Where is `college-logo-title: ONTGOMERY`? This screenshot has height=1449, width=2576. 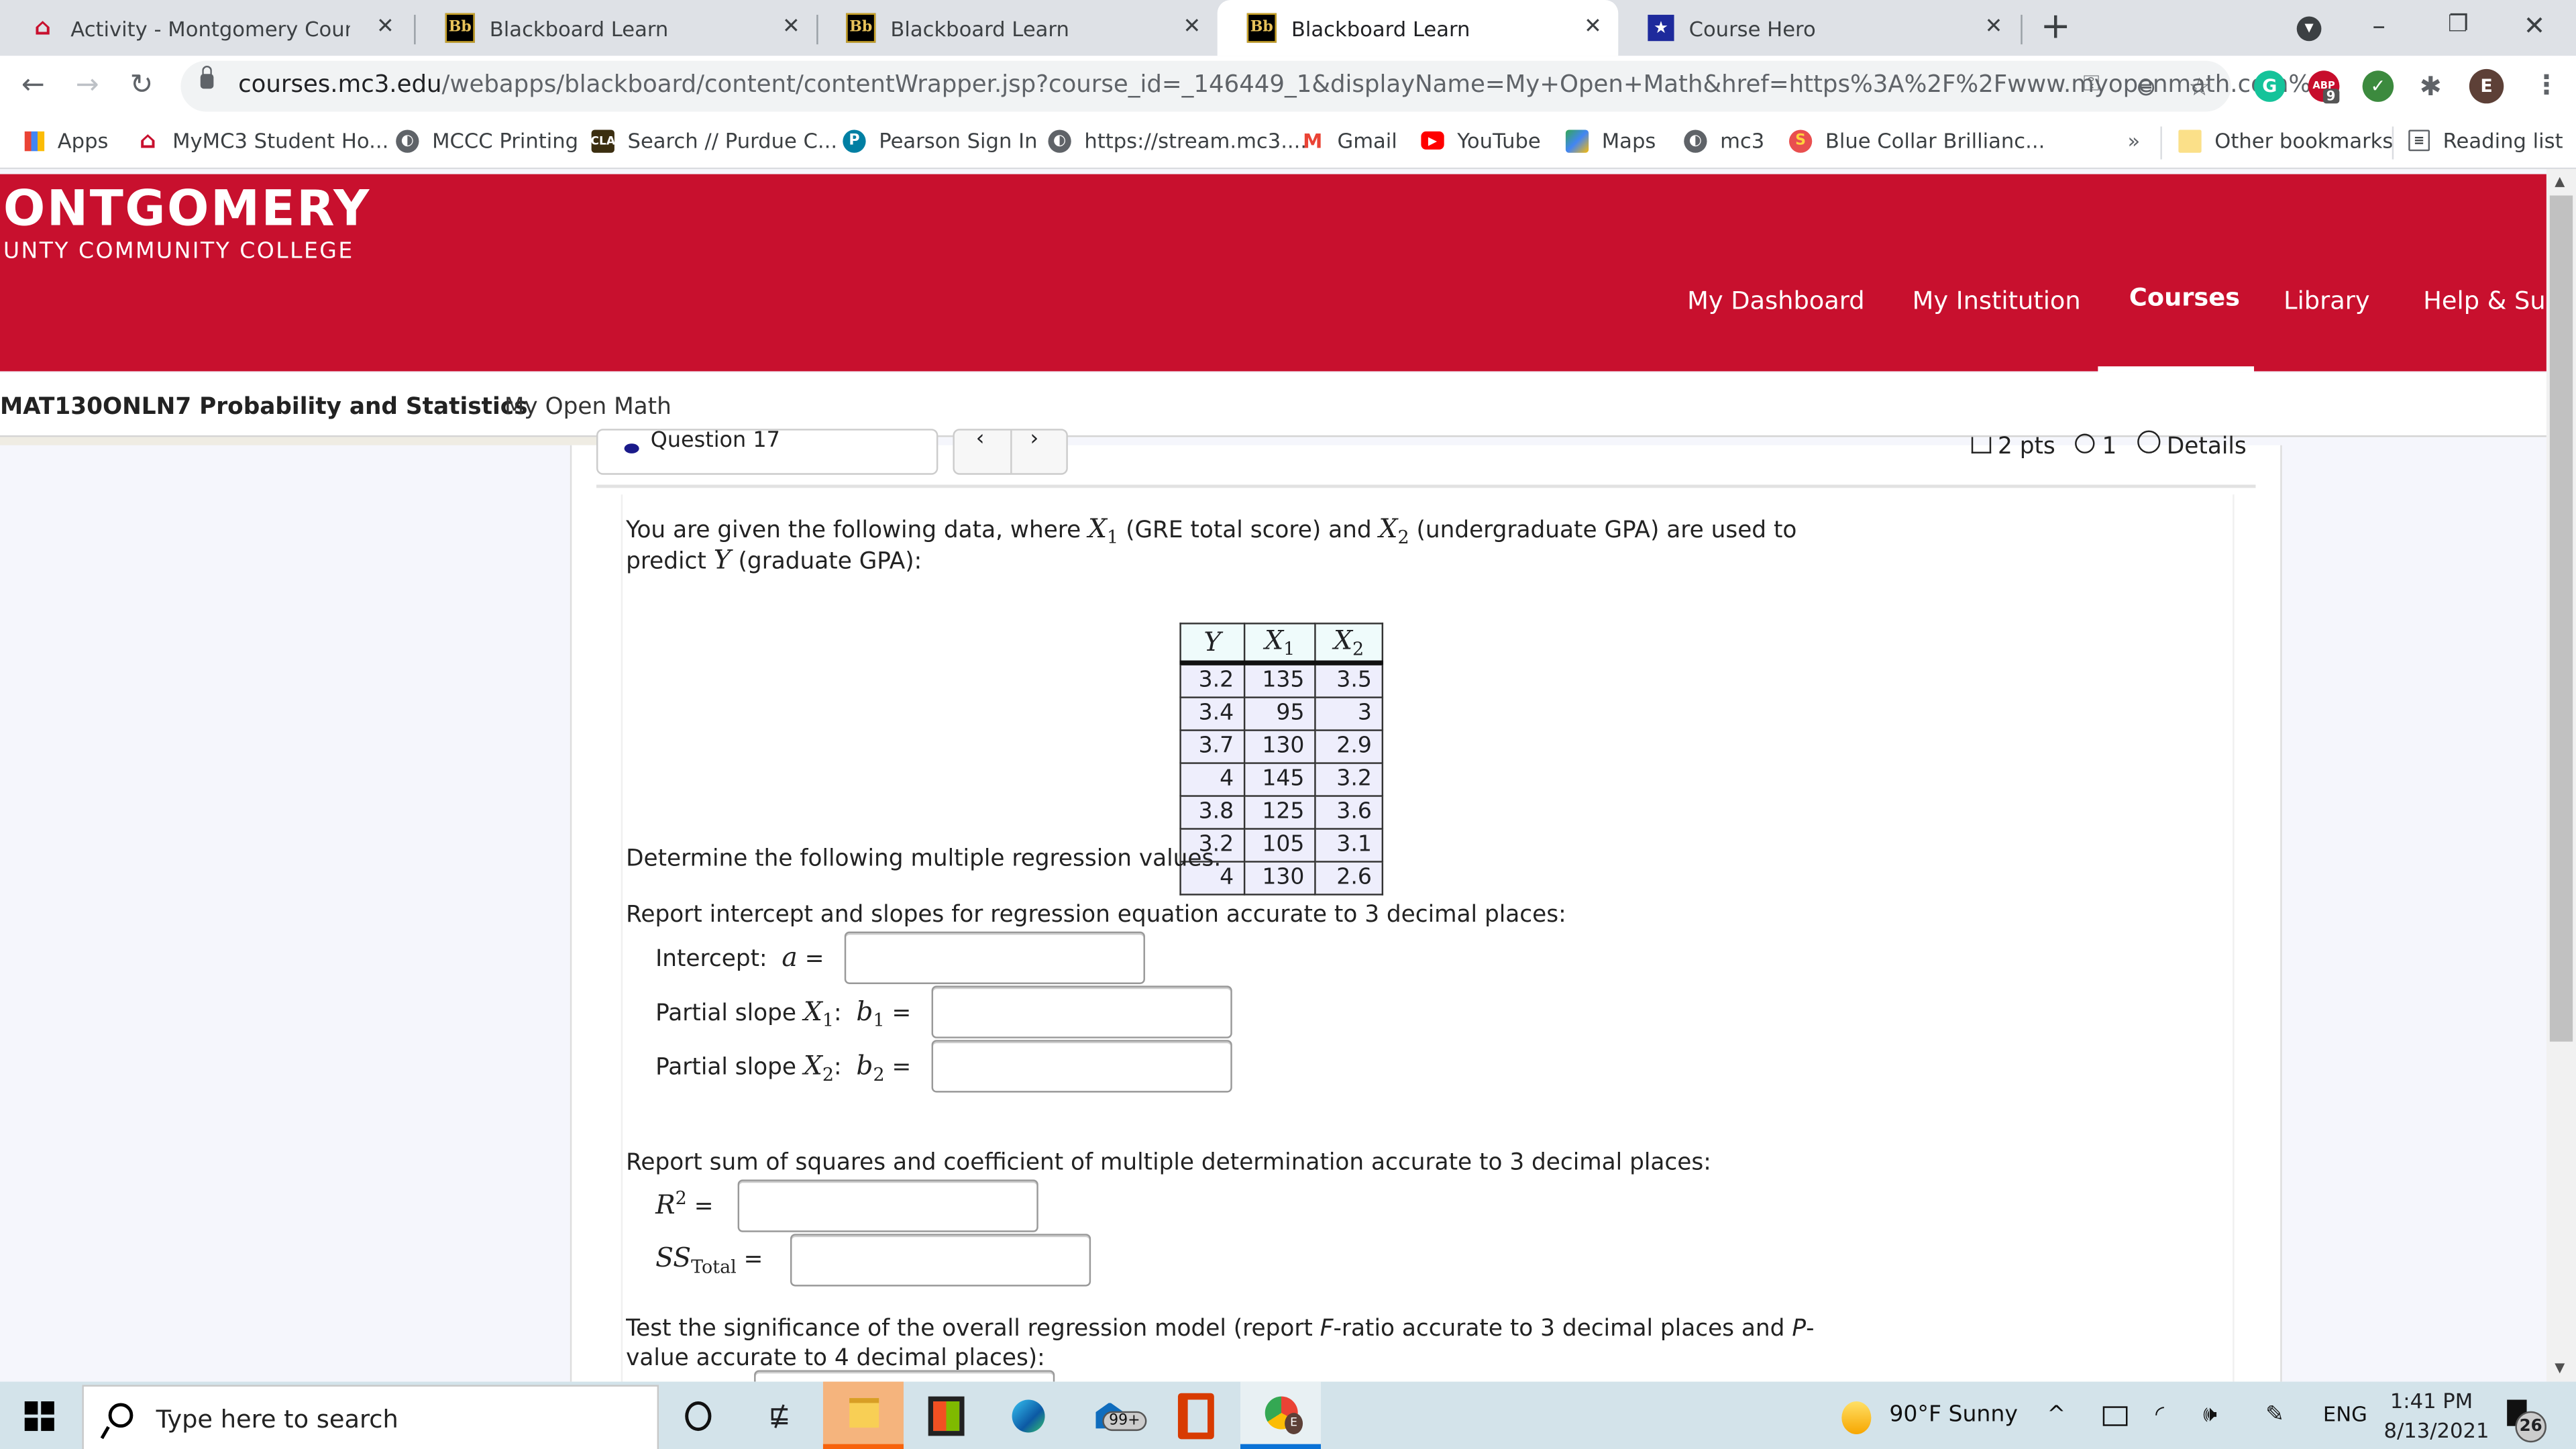 college-logo-title: ONTGOMERY is located at coordinates (187, 209).